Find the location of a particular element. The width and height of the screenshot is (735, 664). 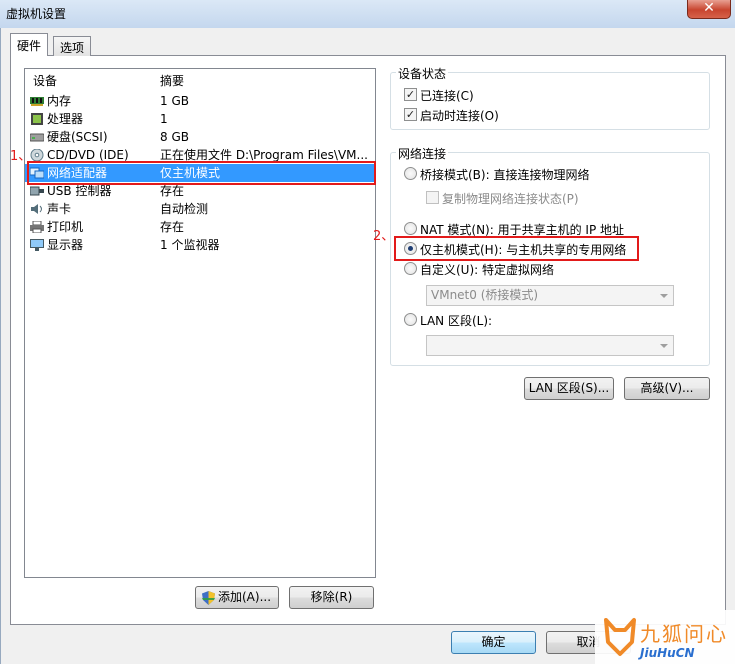

device-name: 处理器 is located at coordinates (65, 119).